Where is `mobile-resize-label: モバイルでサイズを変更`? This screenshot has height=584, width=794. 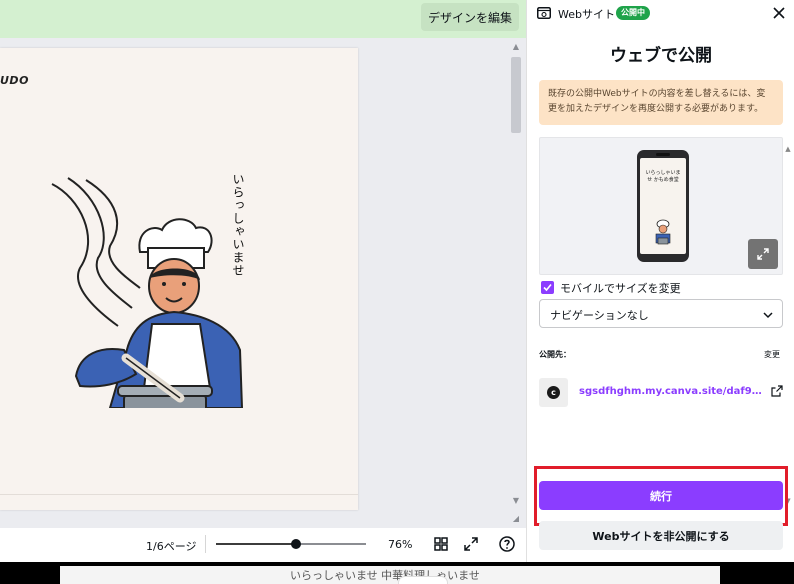 mobile-resize-label: モバイルでサイズを変更 is located at coordinates (620, 288).